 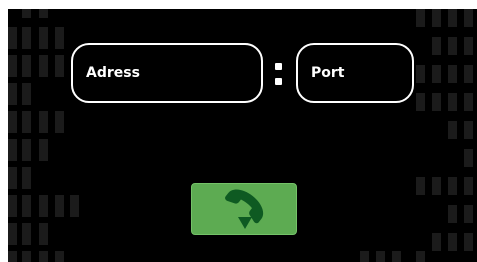 What do you see at coordinates (328, 73) in the screenshot?
I see `port-placeholder: Port` at bounding box center [328, 73].